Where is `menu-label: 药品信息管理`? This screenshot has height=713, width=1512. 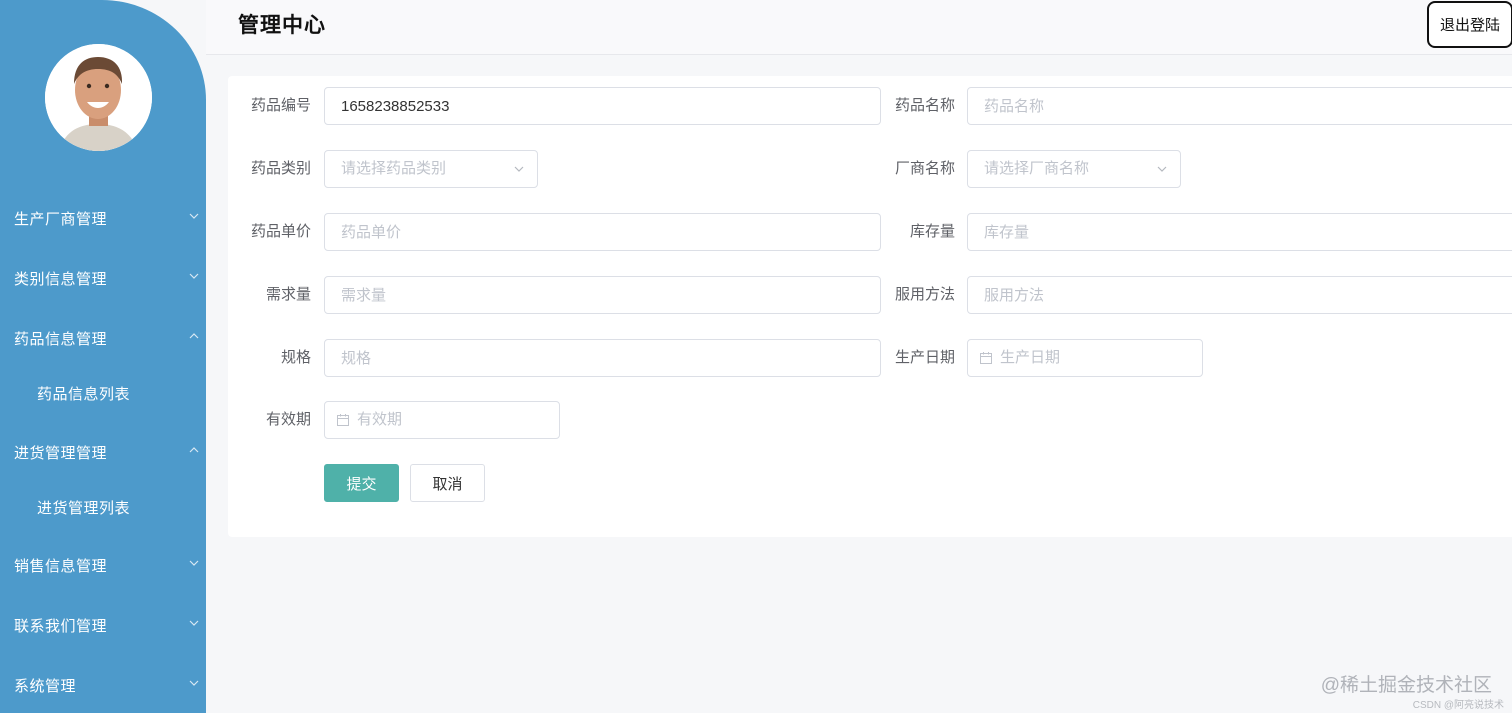
menu-label: 药品信息管理 is located at coordinates (61, 339).